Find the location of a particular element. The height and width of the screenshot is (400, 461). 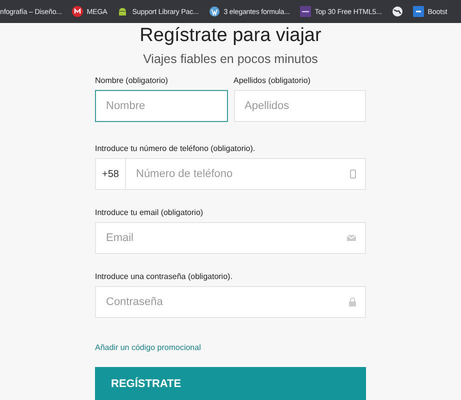

field-label: Introduce tu número de teléfono (obligatorio). is located at coordinates (175, 148).